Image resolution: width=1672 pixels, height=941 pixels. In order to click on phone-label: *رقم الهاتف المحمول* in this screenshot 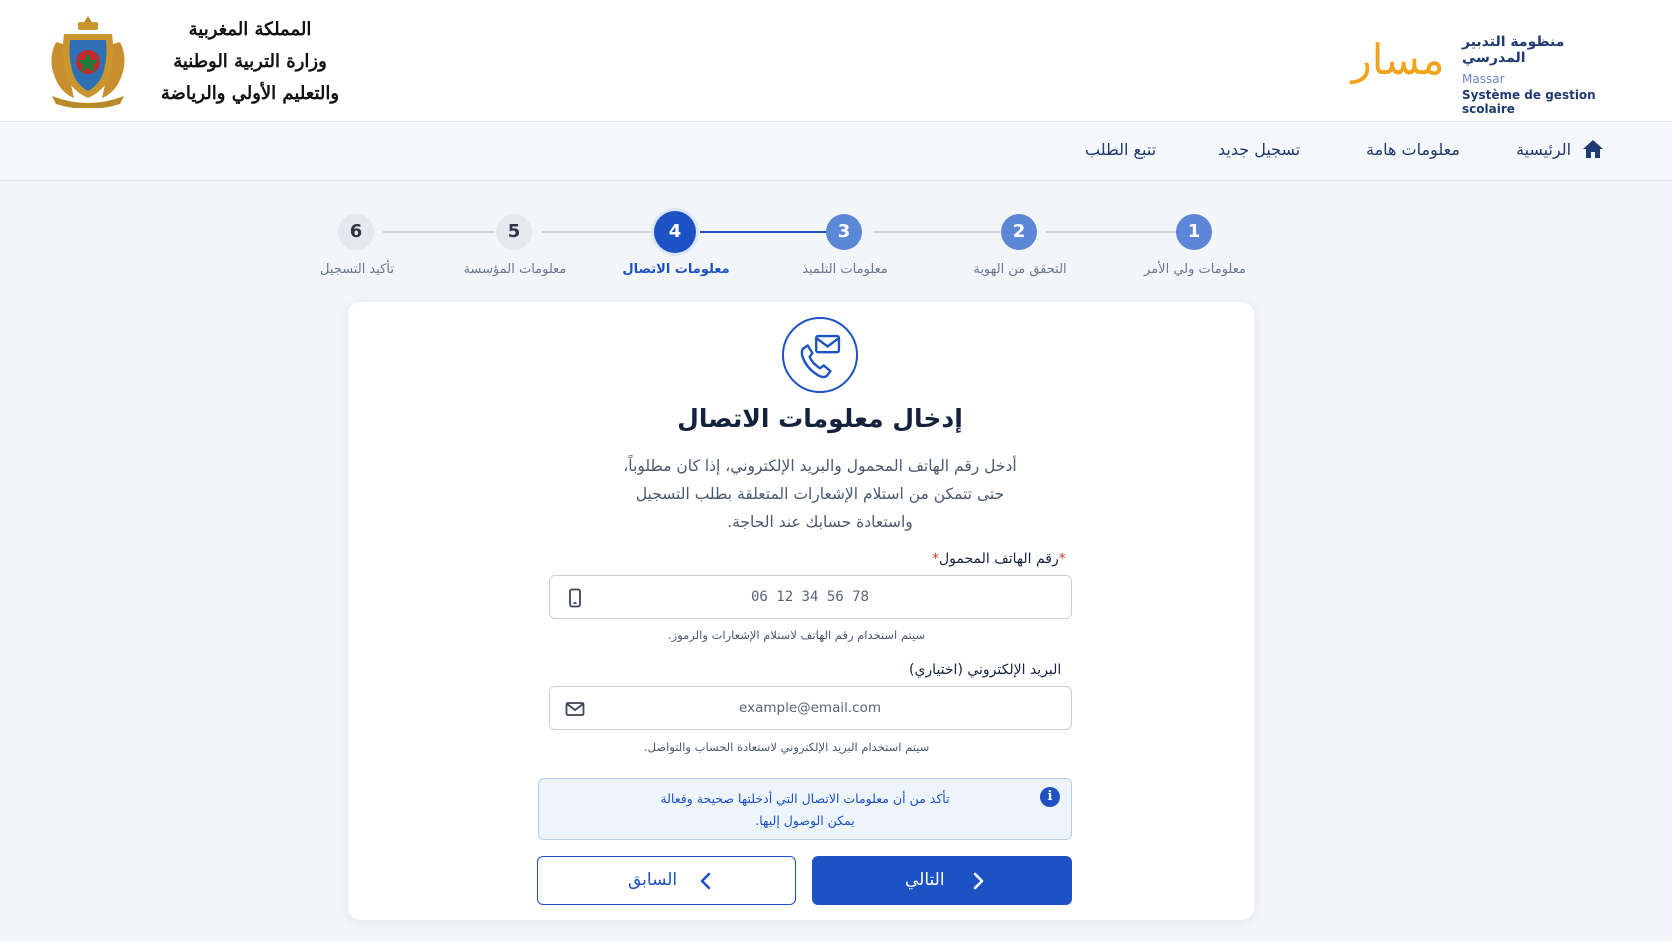, I will do `click(999, 559)`.